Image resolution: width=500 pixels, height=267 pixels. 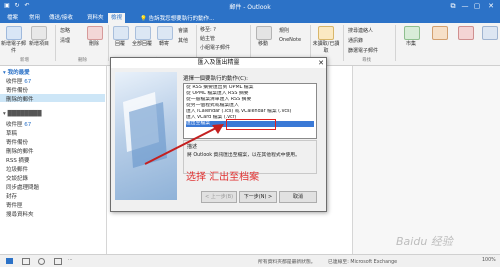 What do you see at coordinates (326, 33) in the screenshot?
I see `unread-icon` at bounding box center [326, 33].